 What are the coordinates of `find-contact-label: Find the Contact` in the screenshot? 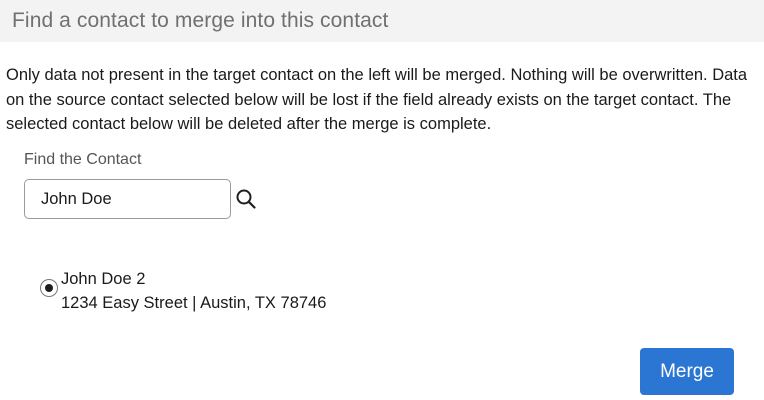 It's located at (83, 159).